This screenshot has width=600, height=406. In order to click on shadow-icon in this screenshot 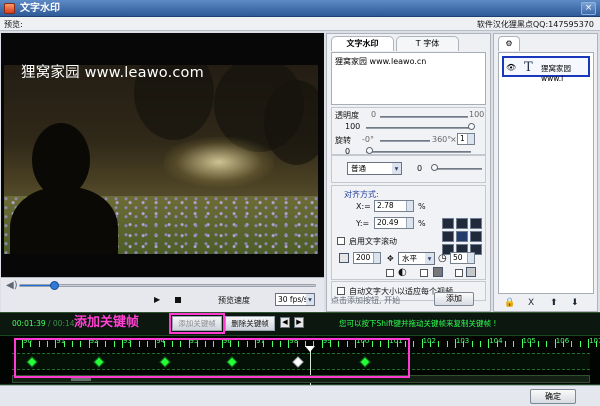, I will do `click(471, 272)`.